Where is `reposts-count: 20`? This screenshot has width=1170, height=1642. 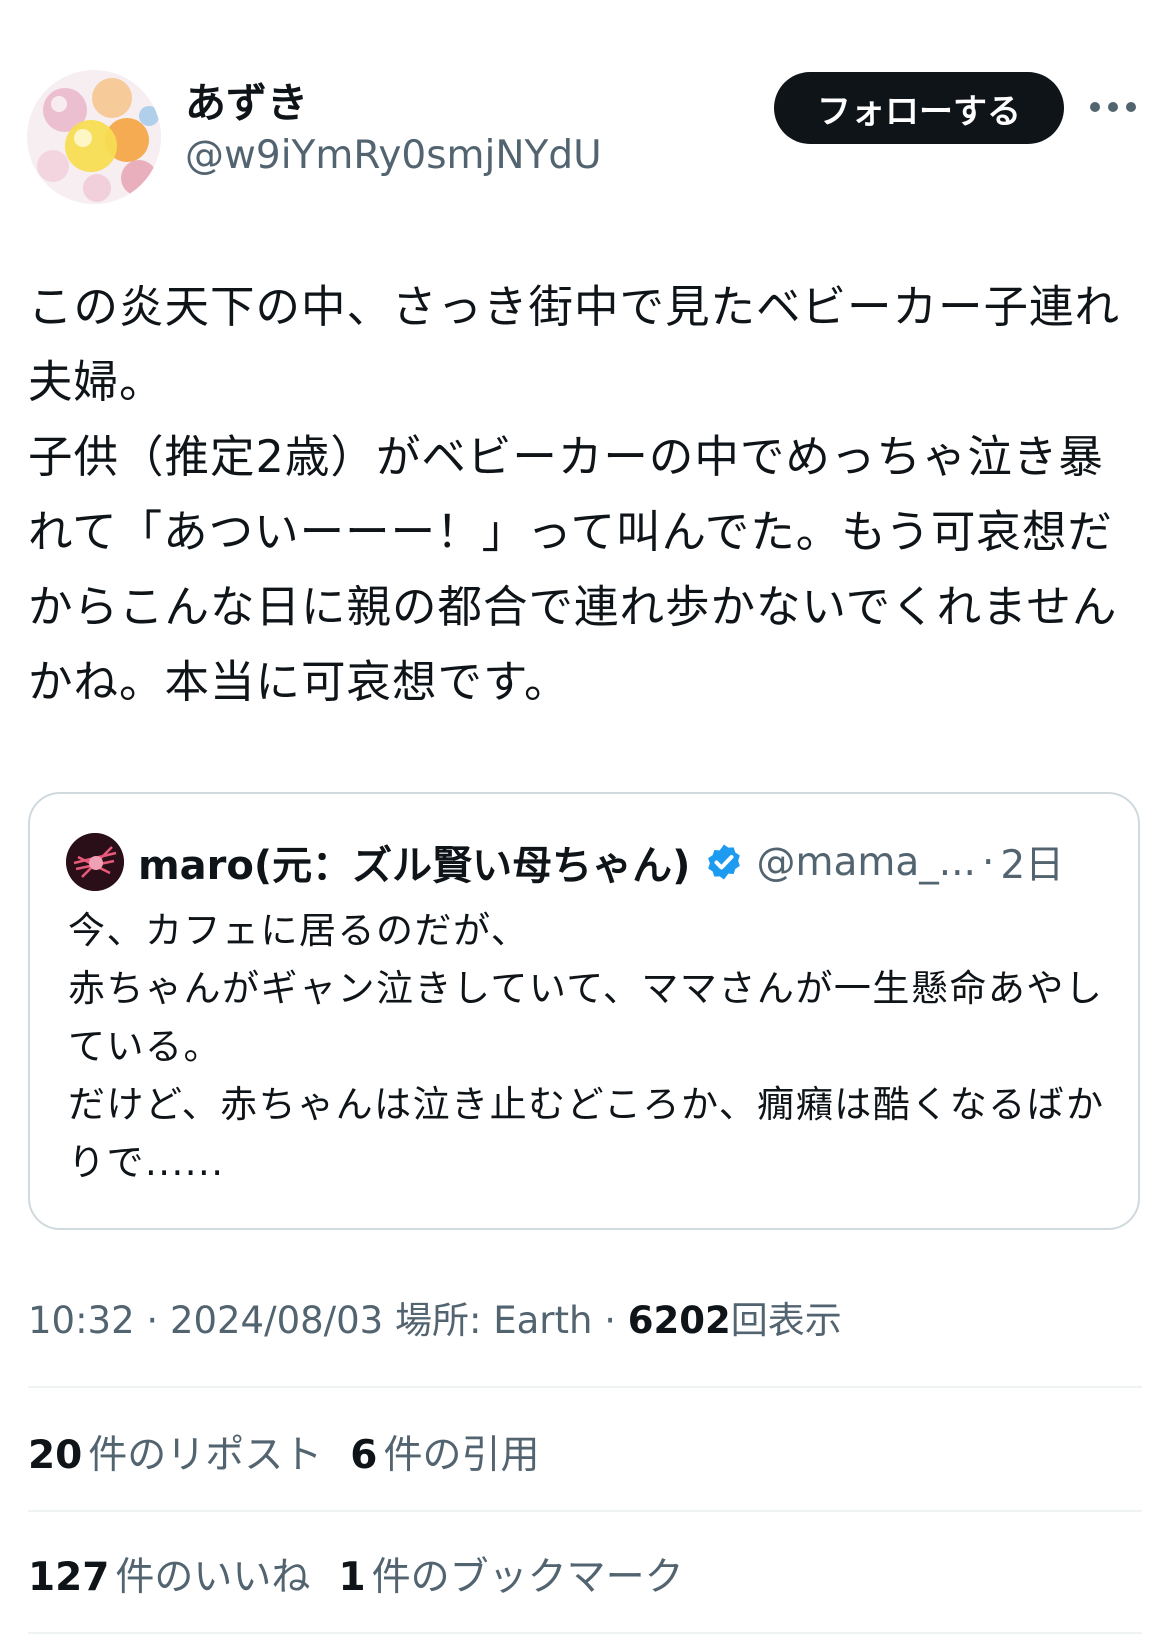 reposts-count: 20 is located at coordinates (55, 1455).